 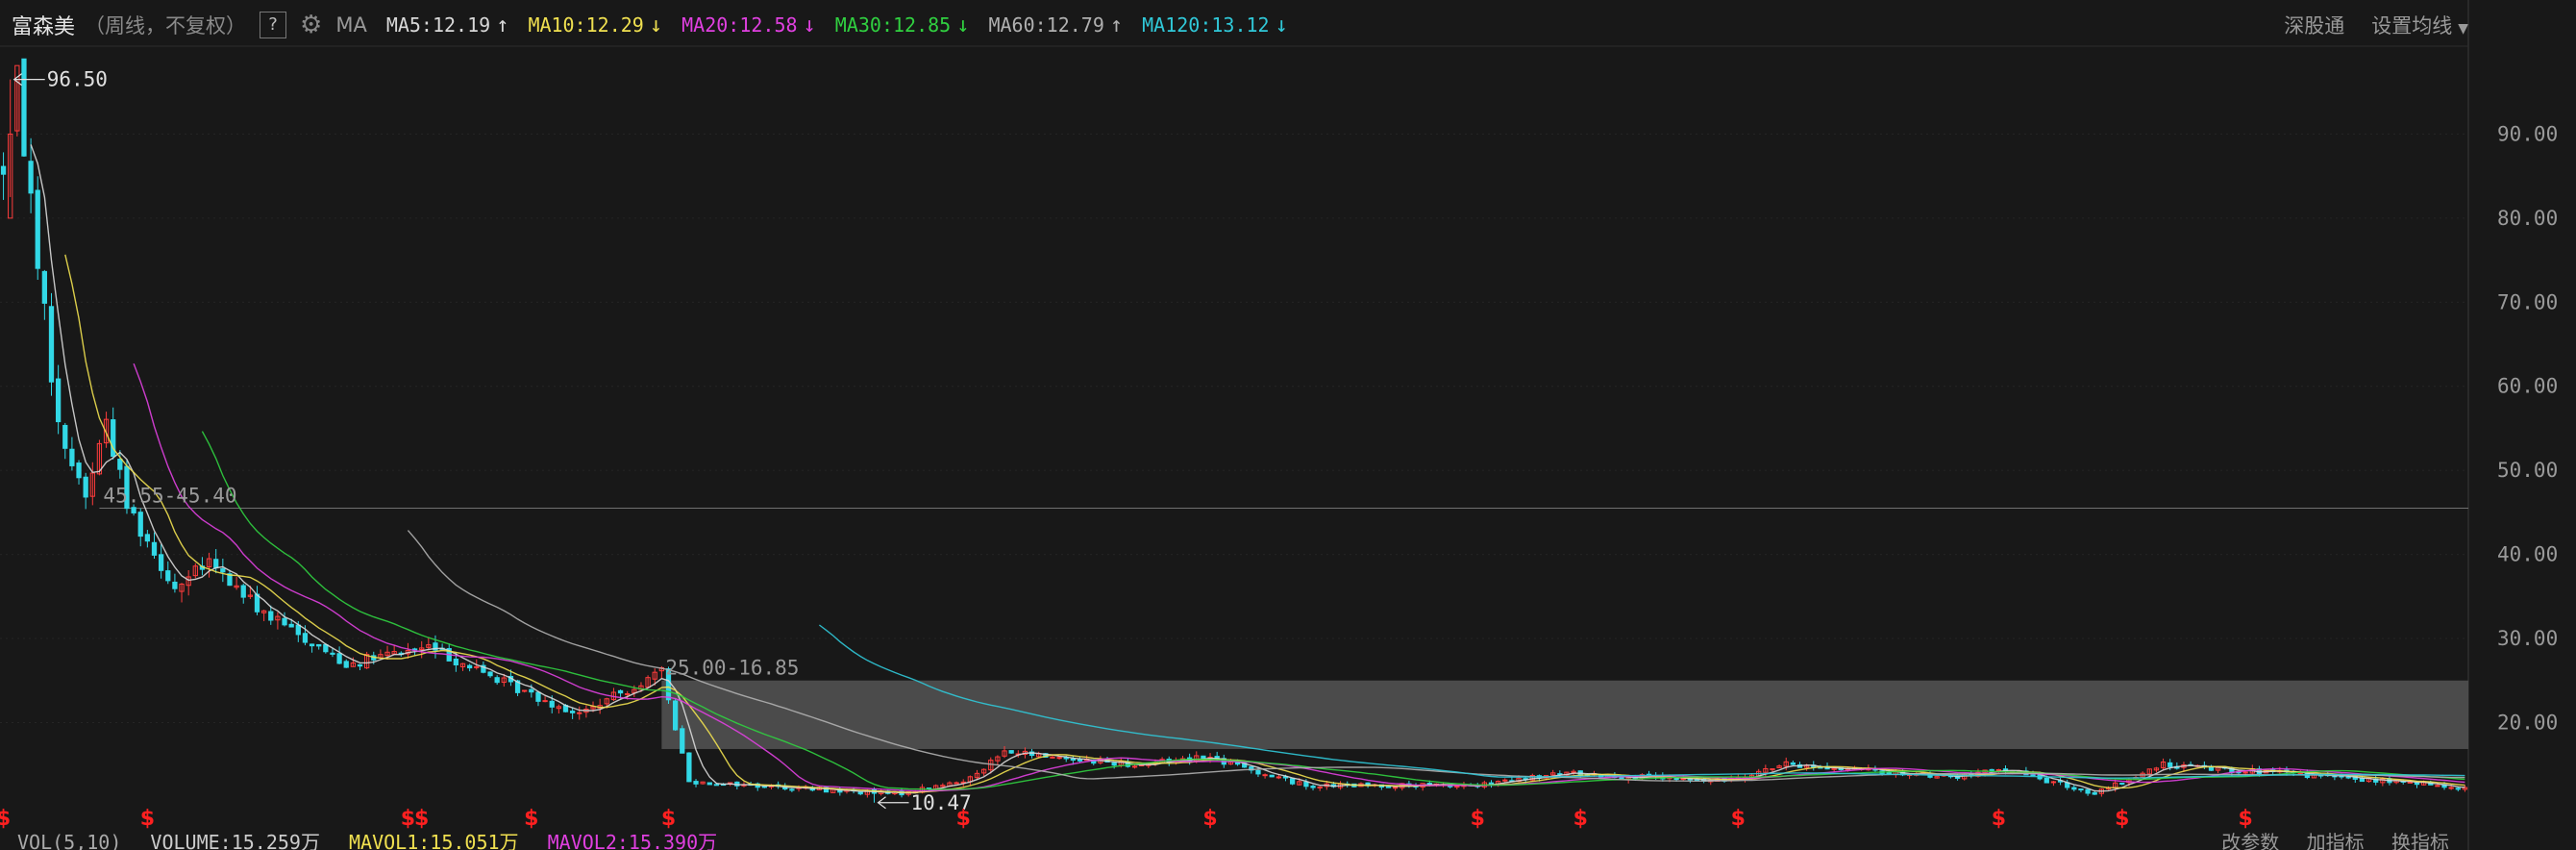 What do you see at coordinates (69, 840) in the screenshot?
I see `vol-label: VOL(5,10)` at bounding box center [69, 840].